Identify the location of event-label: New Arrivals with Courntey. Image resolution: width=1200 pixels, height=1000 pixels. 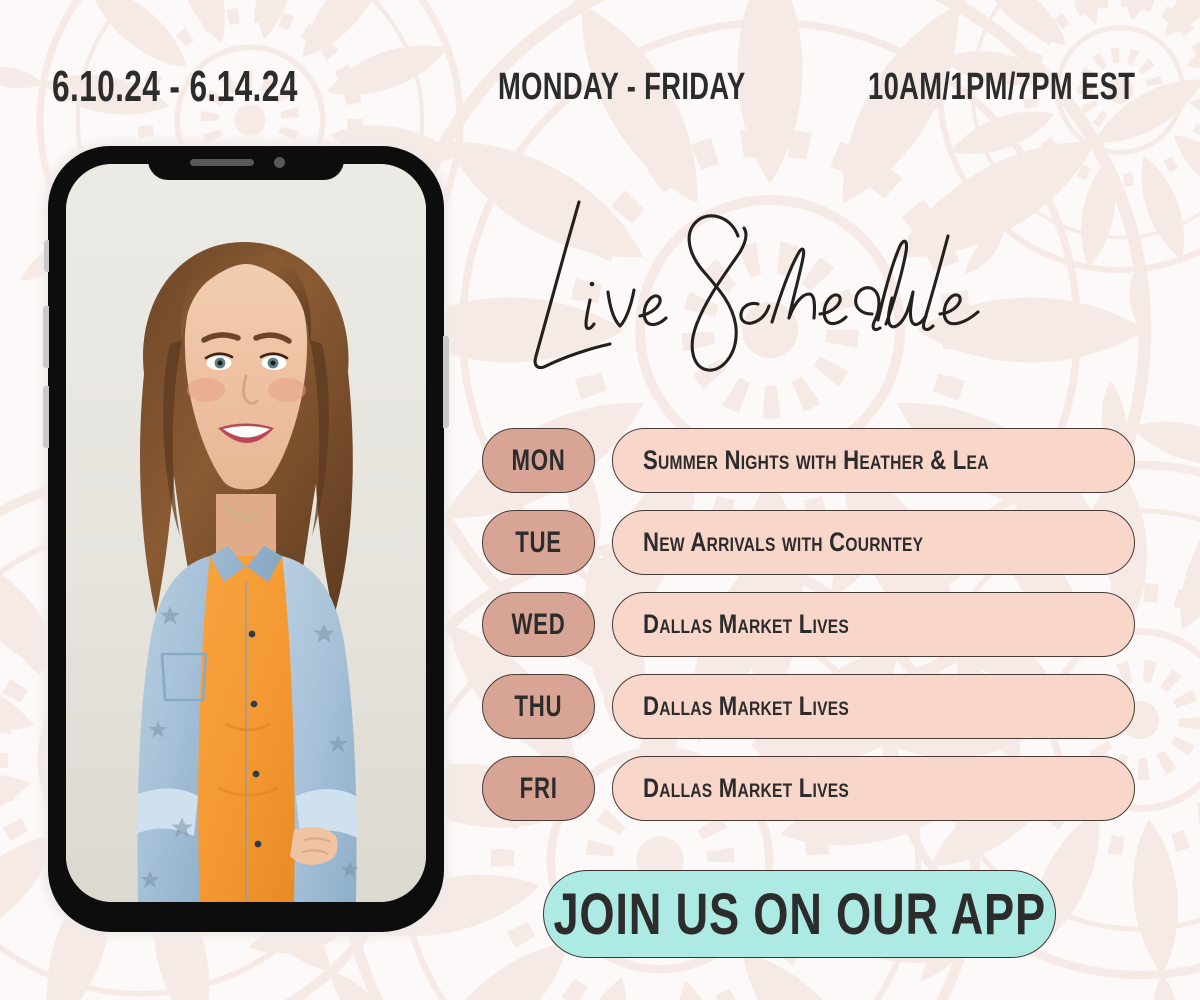
(783, 542).